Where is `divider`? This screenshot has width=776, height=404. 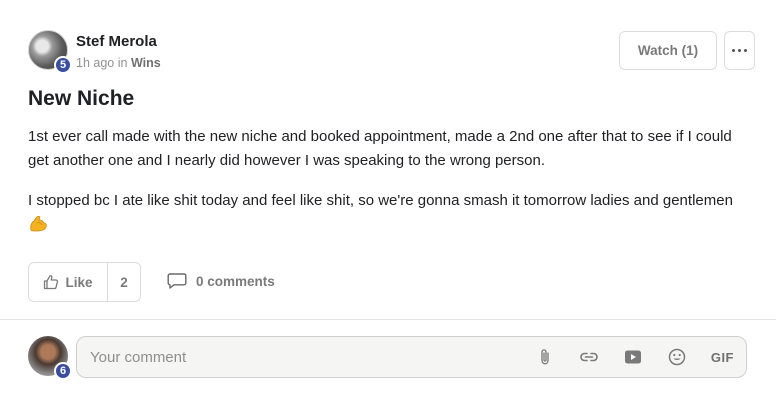
divider is located at coordinates (388, 319).